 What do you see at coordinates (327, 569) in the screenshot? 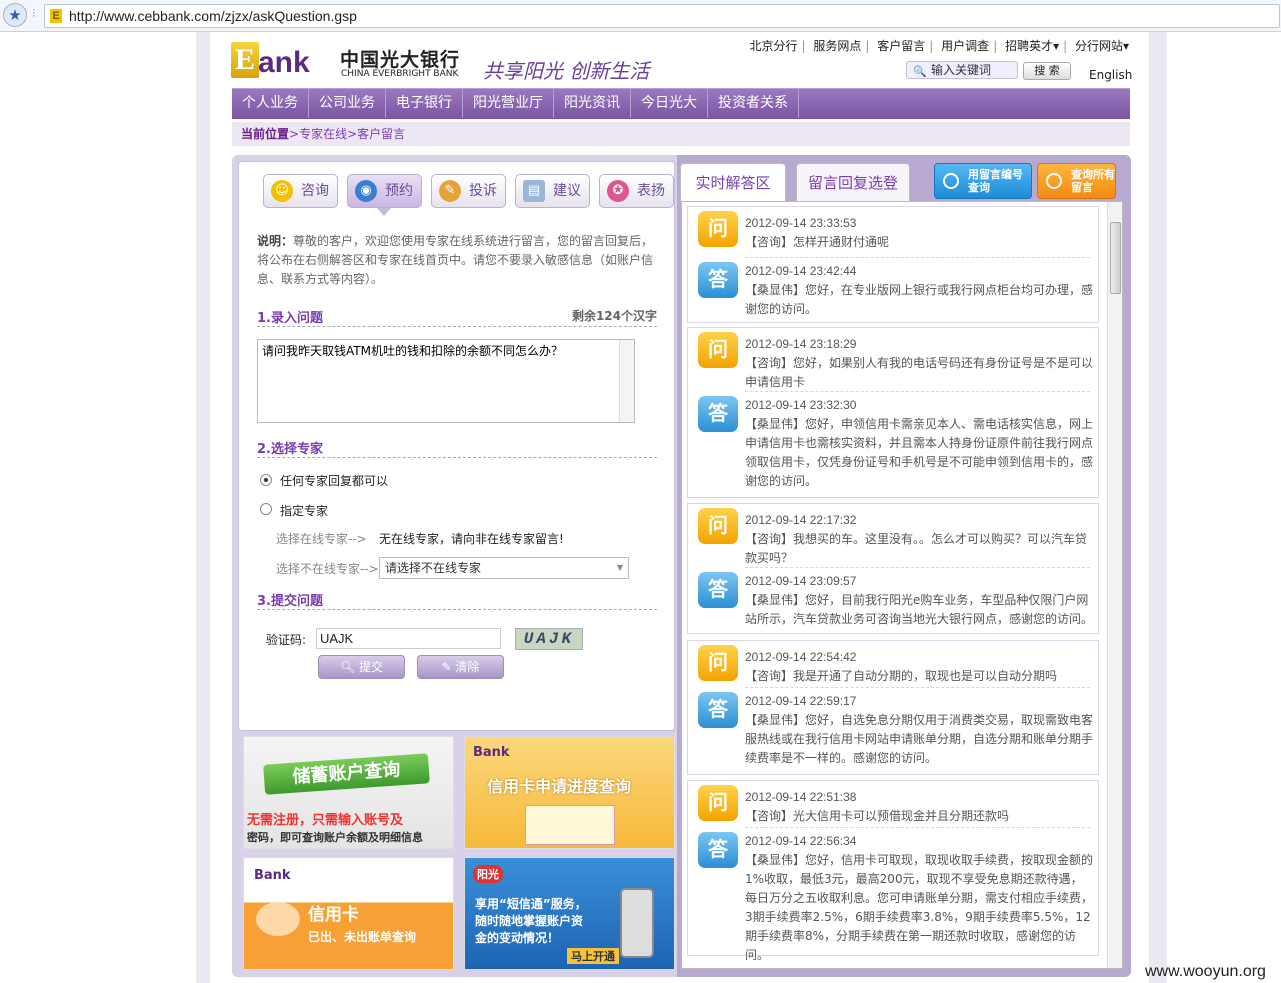
I see `offline-expert-label: 选择不在线专家-->` at bounding box center [327, 569].